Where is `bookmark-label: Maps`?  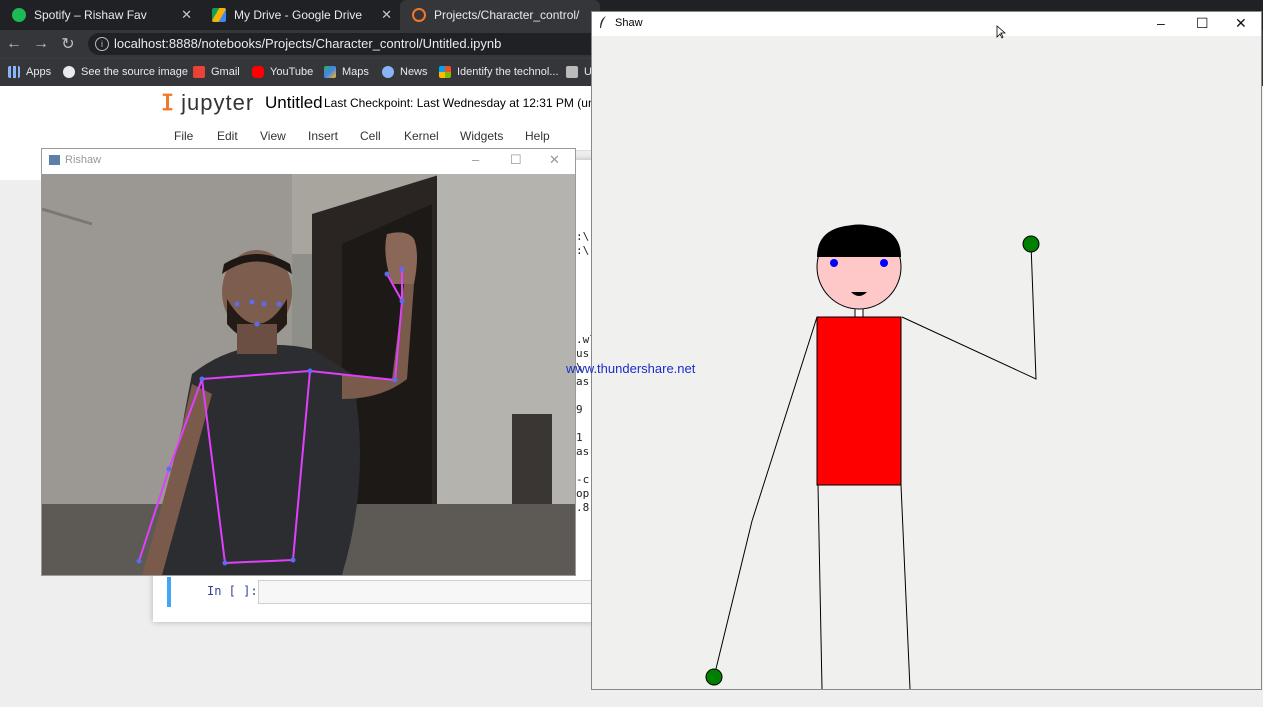 bookmark-label: Maps is located at coordinates (355, 71).